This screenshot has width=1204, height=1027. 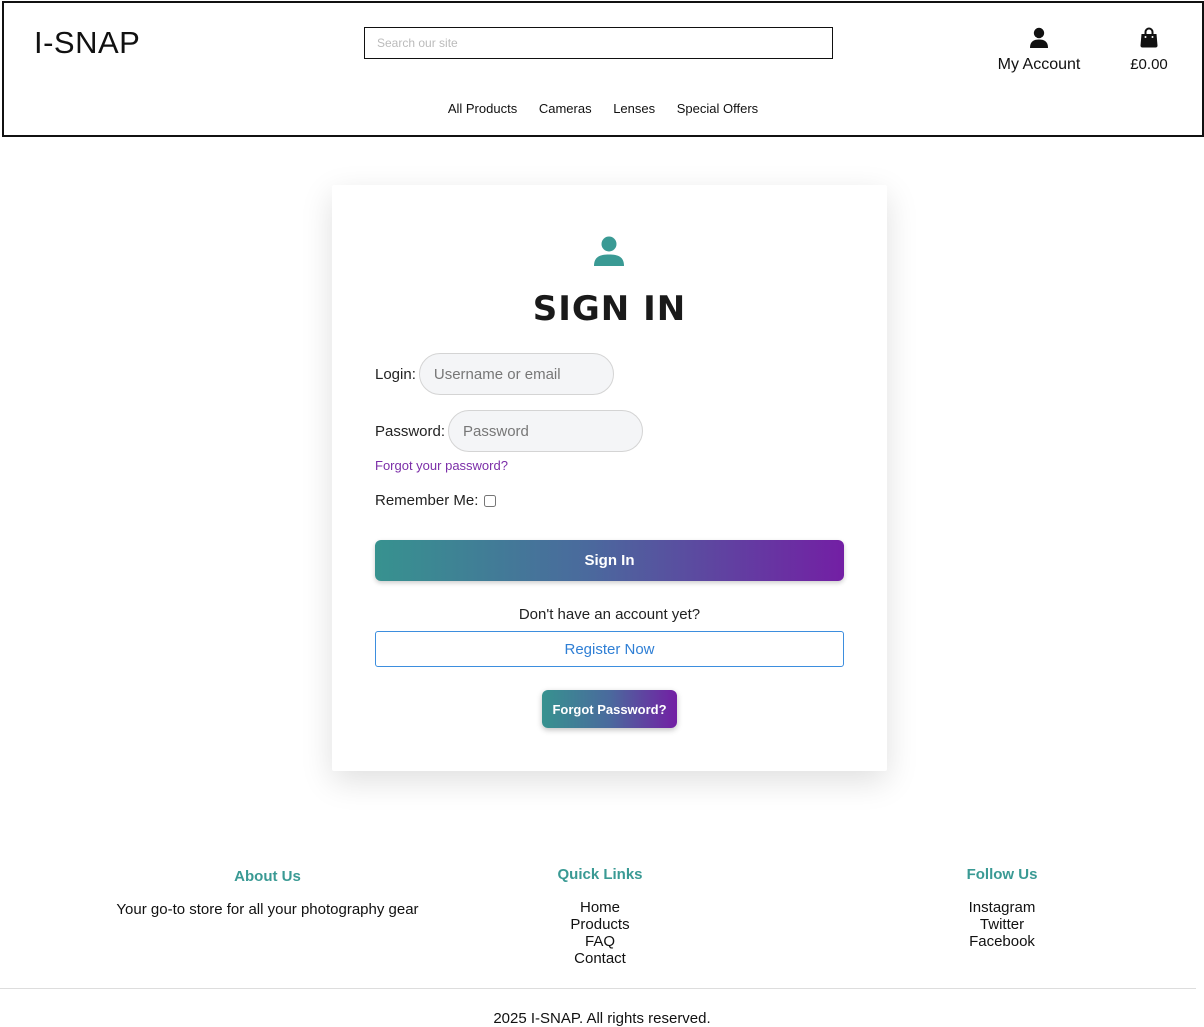 What do you see at coordinates (717, 108) in the screenshot?
I see `nav-special-offers: Special Offers` at bounding box center [717, 108].